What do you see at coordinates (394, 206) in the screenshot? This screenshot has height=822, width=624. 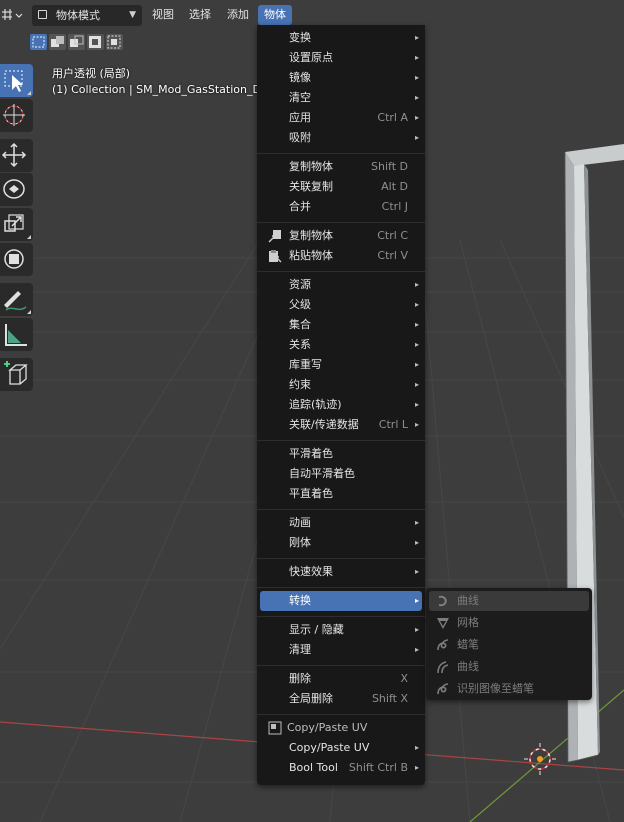 I see `menu-item-shortcut: Ctrl J` at bounding box center [394, 206].